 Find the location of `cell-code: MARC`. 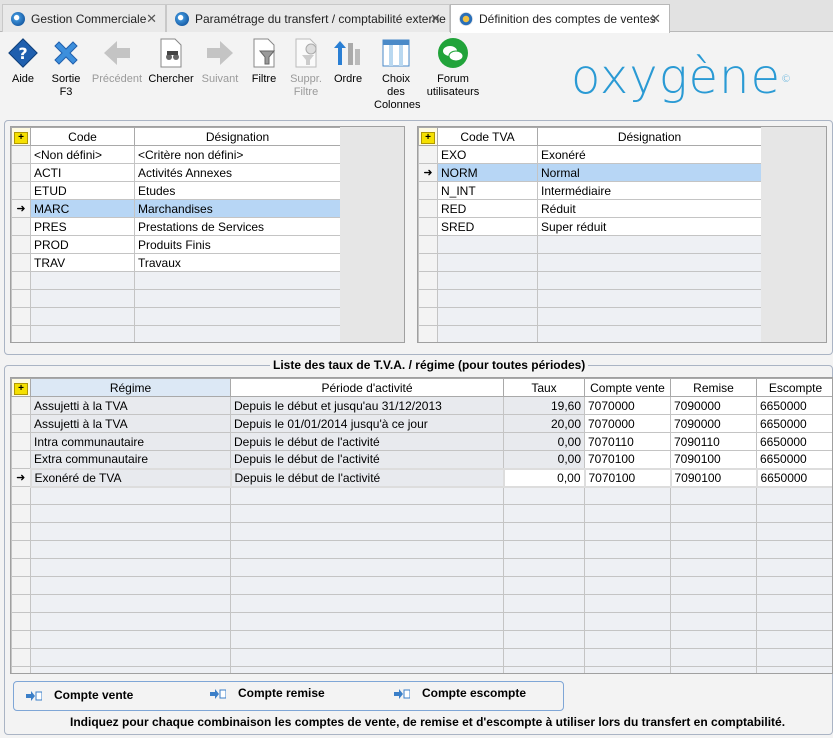

cell-code: MARC is located at coordinates (82, 208).